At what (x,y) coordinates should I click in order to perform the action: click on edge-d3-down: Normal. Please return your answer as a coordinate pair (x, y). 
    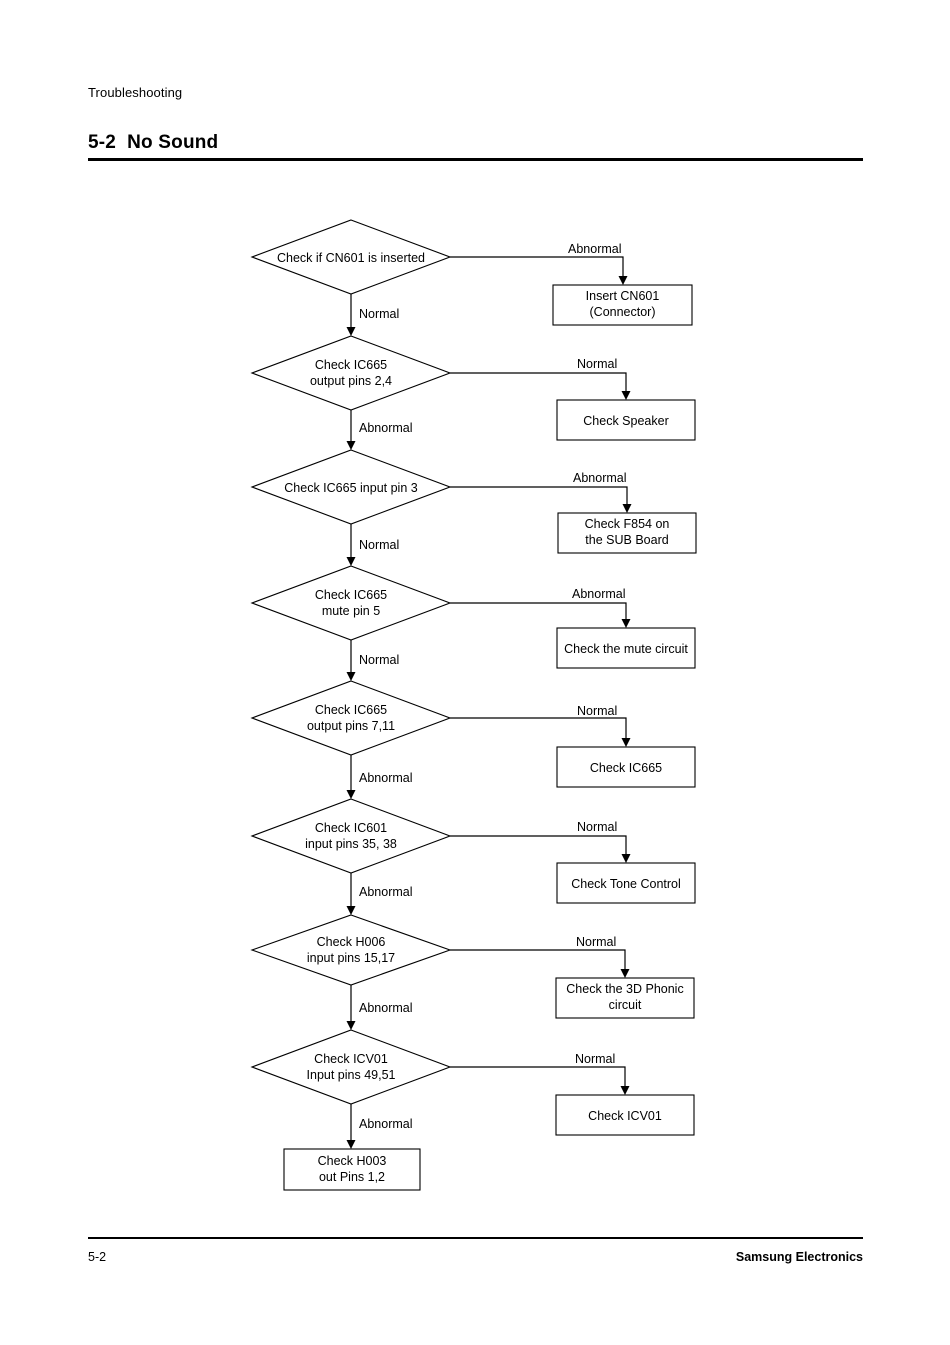
    Looking at the image, I should click on (372, 545).